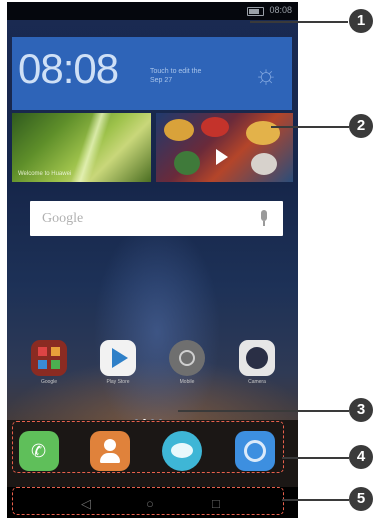 This screenshot has height=520, width=379. What do you see at coordinates (361, 499) in the screenshot?
I see `callout-5: 5` at bounding box center [361, 499].